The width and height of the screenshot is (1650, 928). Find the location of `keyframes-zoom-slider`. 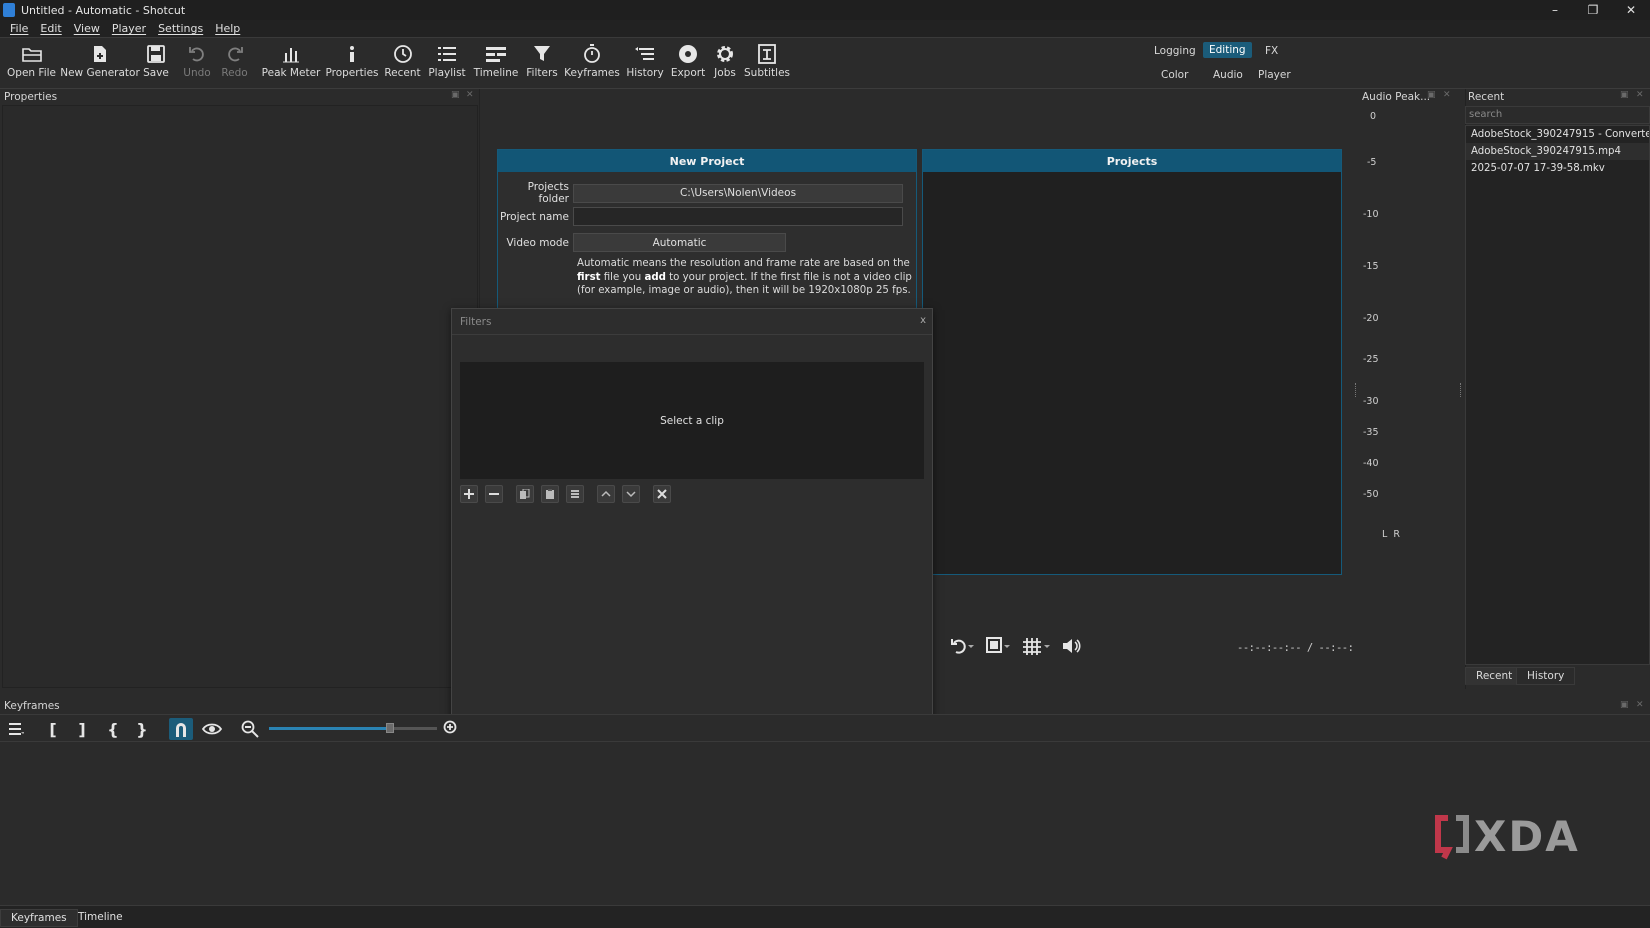

keyframes-zoom-slider is located at coordinates (353, 728).